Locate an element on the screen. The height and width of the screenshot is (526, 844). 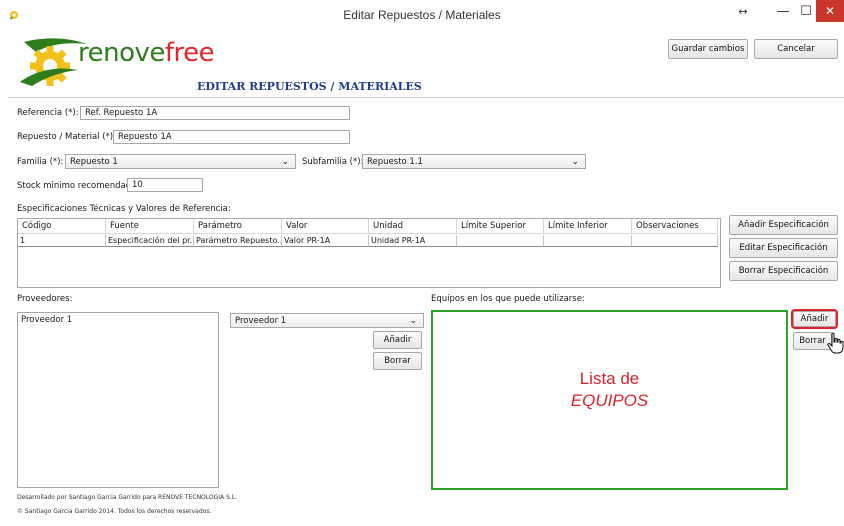
delete-spec-button: Borrar Especificación is located at coordinates (783, 271).